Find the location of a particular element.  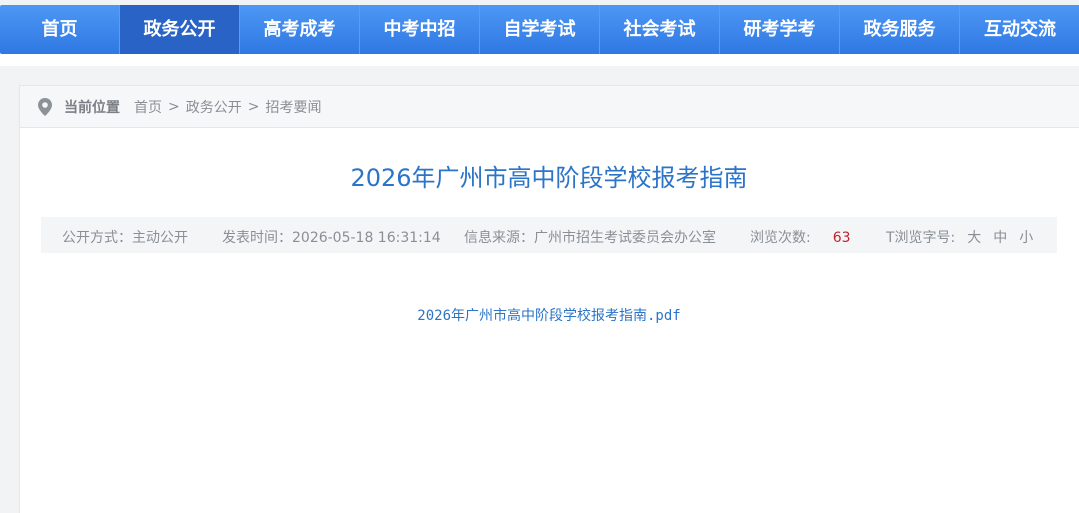

source-value: 广州市招生考试委员会办公室 is located at coordinates (625, 238).